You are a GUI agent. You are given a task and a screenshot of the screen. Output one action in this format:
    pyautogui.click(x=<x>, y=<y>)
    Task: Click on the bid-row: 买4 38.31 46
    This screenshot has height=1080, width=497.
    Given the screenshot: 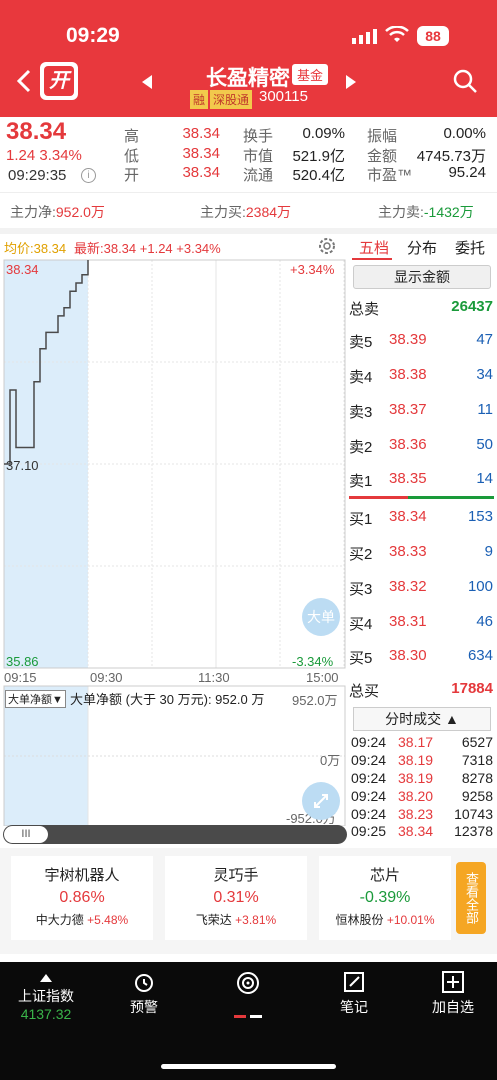 What is the action you would take?
    pyautogui.click(x=423, y=623)
    